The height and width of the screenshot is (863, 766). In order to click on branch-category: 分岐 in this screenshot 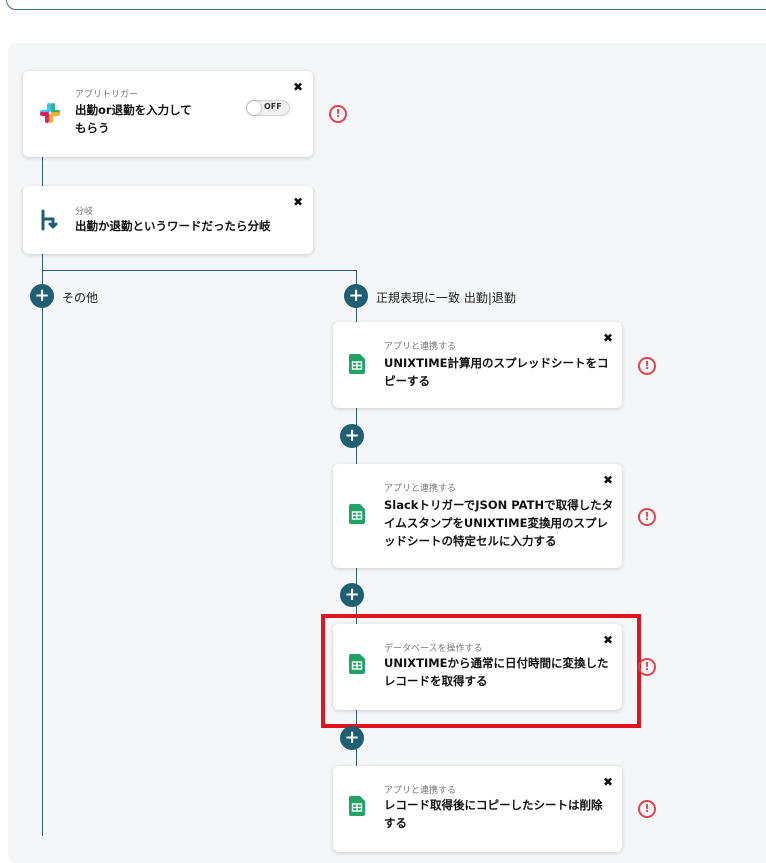, I will do `click(84, 212)`.